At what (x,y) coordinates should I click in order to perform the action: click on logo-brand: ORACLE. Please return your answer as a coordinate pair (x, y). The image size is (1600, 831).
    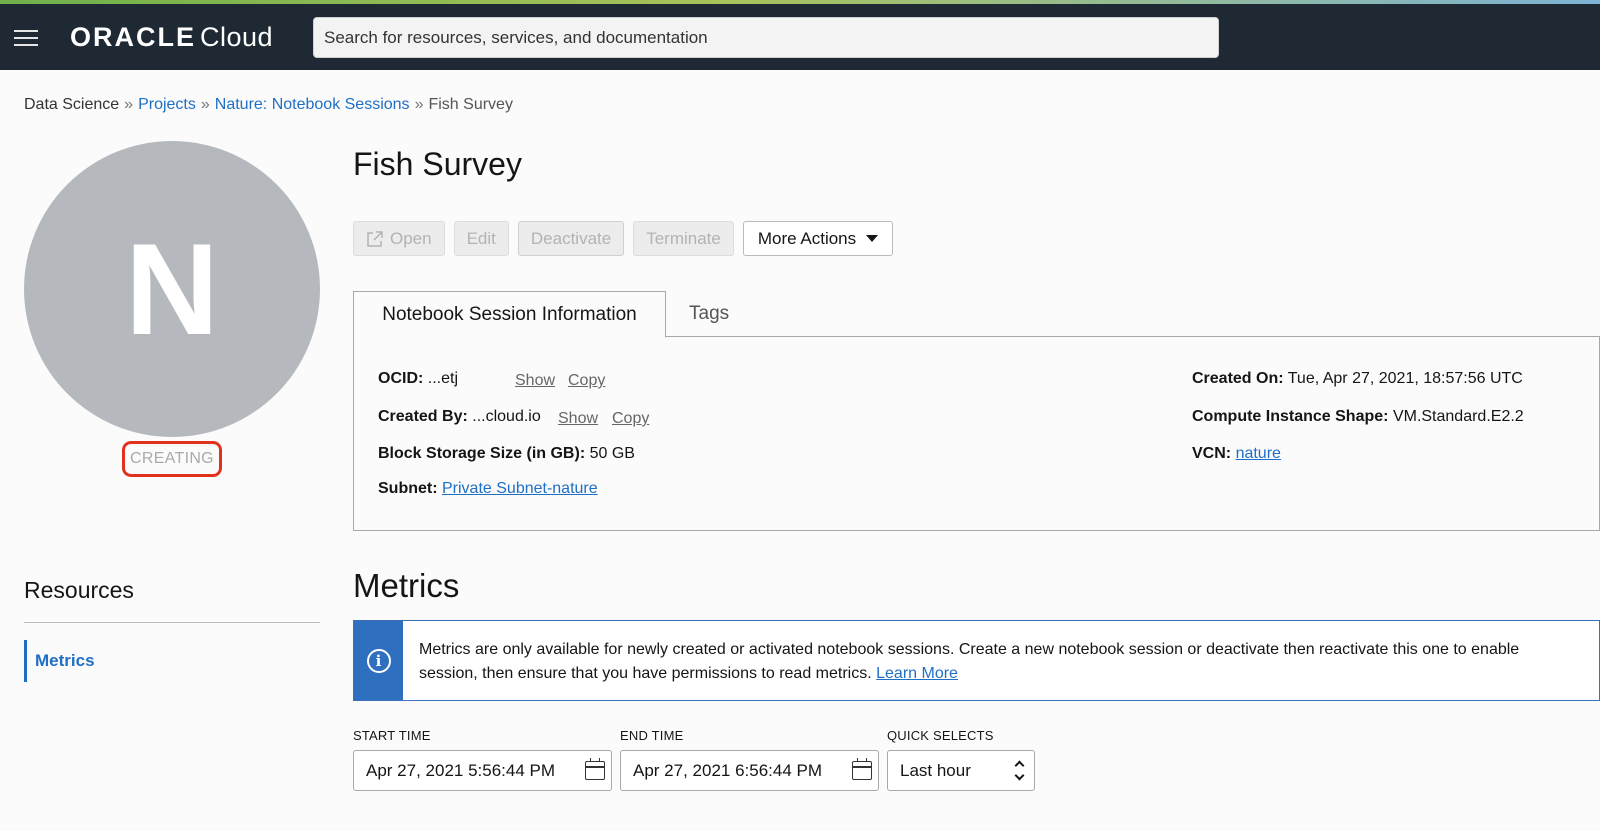
    Looking at the image, I should click on (133, 37).